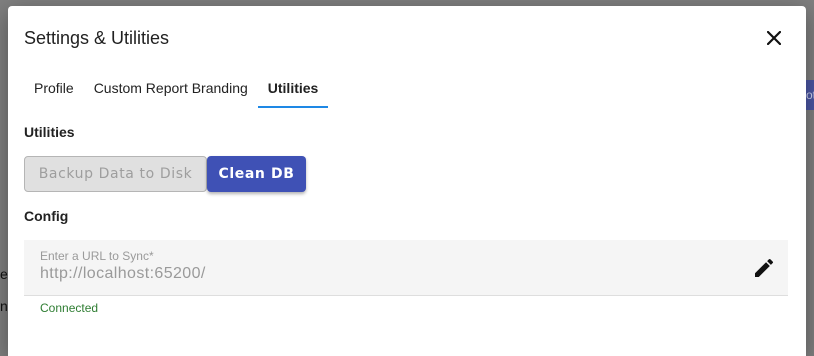 The width and height of the screenshot is (814, 356). Describe the element at coordinates (49, 132) in the screenshot. I see `utilities-heading: Utilities` at that location.